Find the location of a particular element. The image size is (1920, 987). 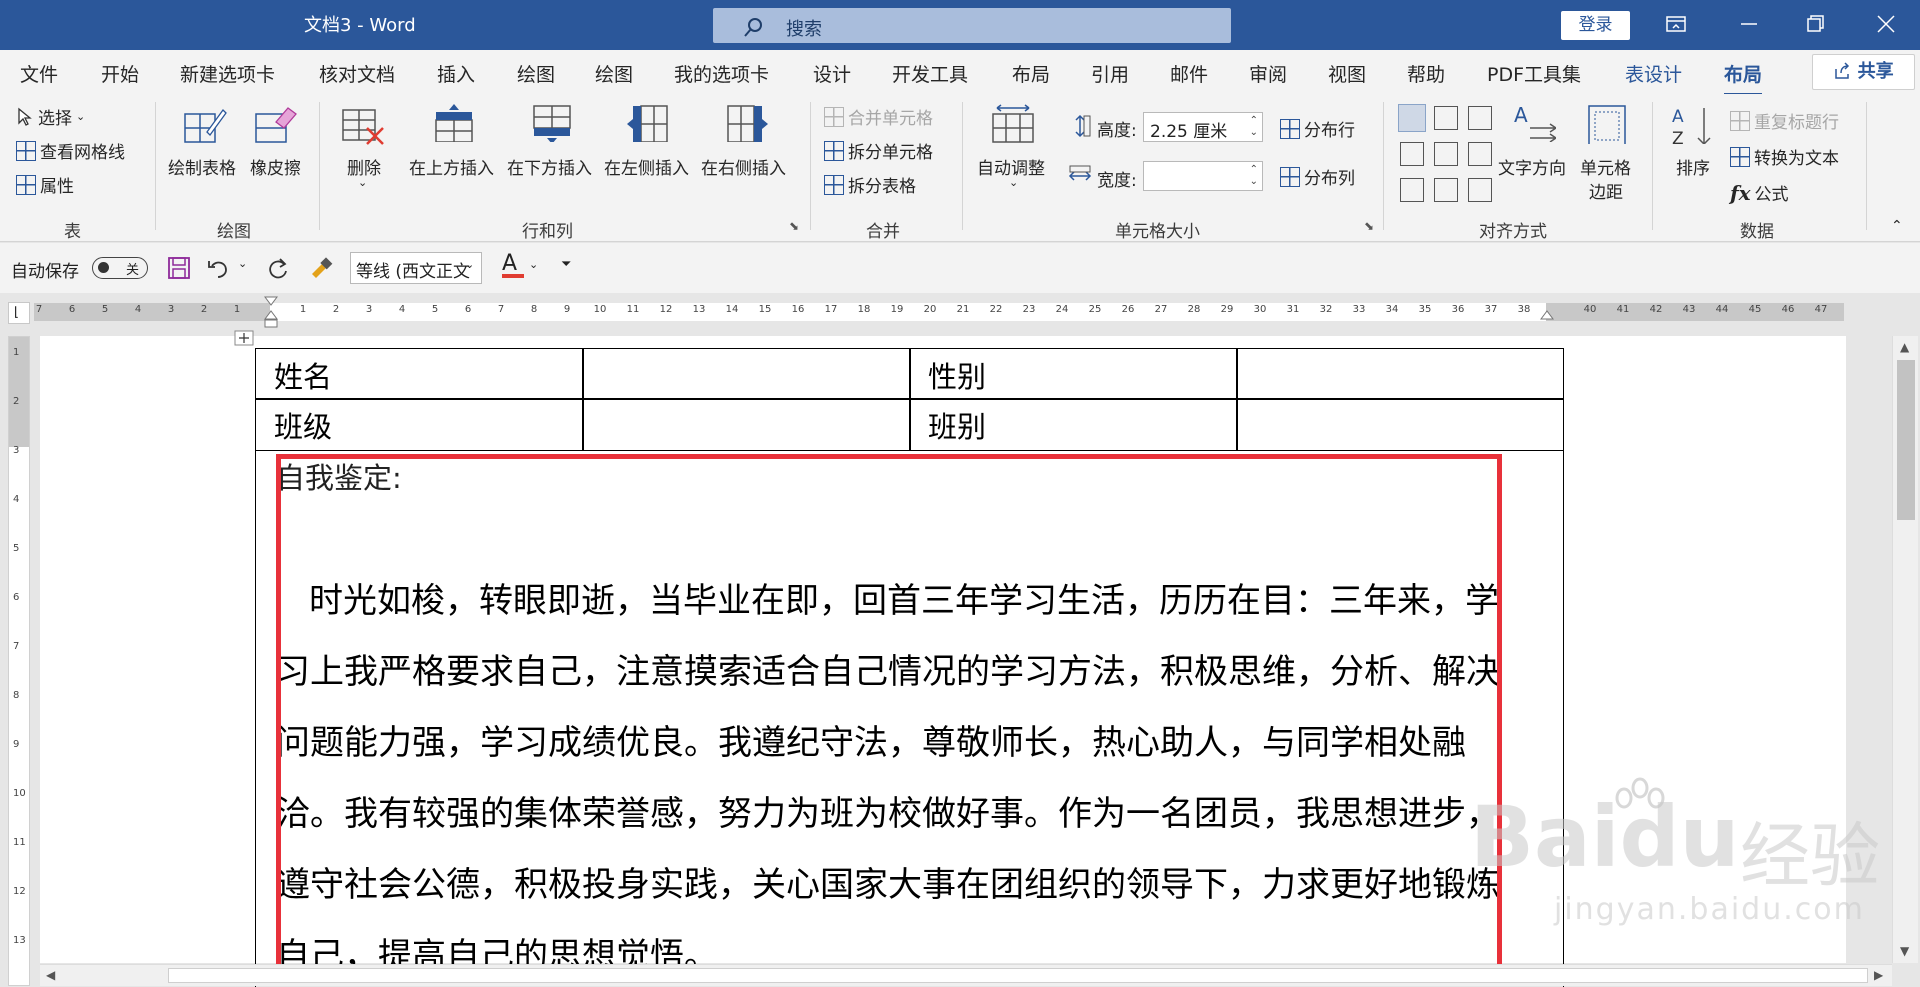

ruler-number: 26 is located at coordinates (1128, 309).